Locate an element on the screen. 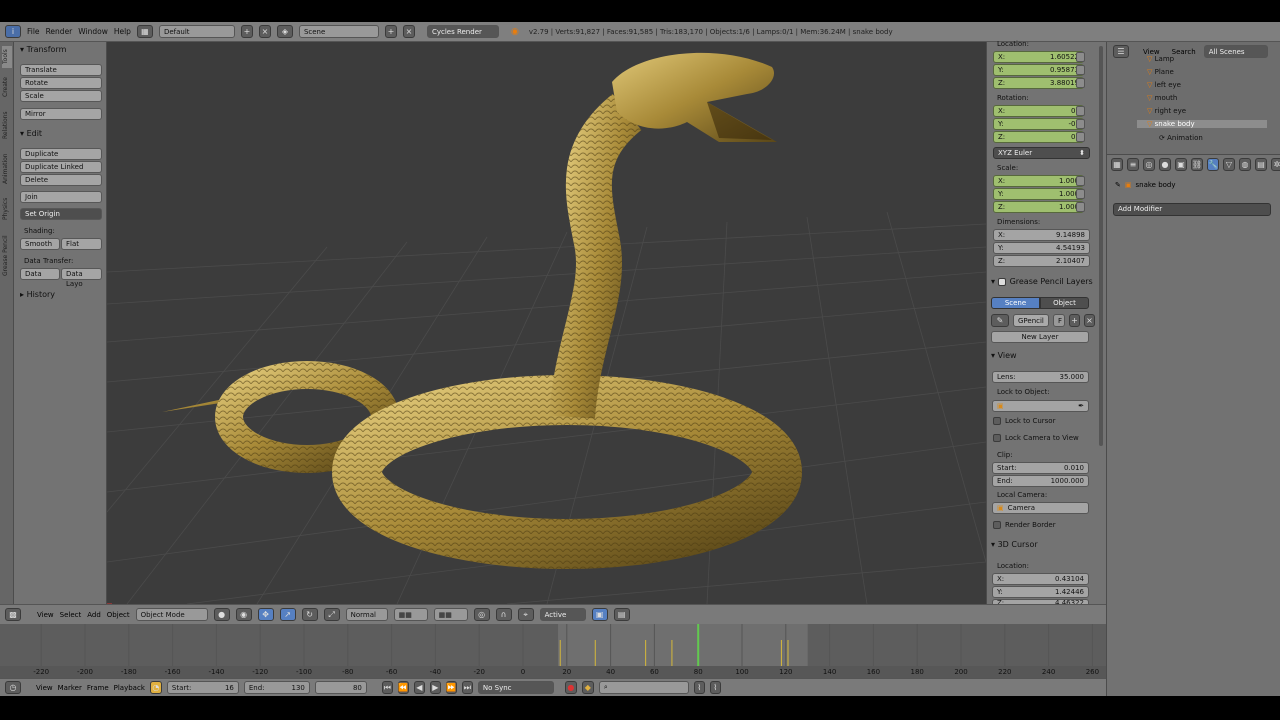  tab-animation: Animation is located at coordinates (7, 169).